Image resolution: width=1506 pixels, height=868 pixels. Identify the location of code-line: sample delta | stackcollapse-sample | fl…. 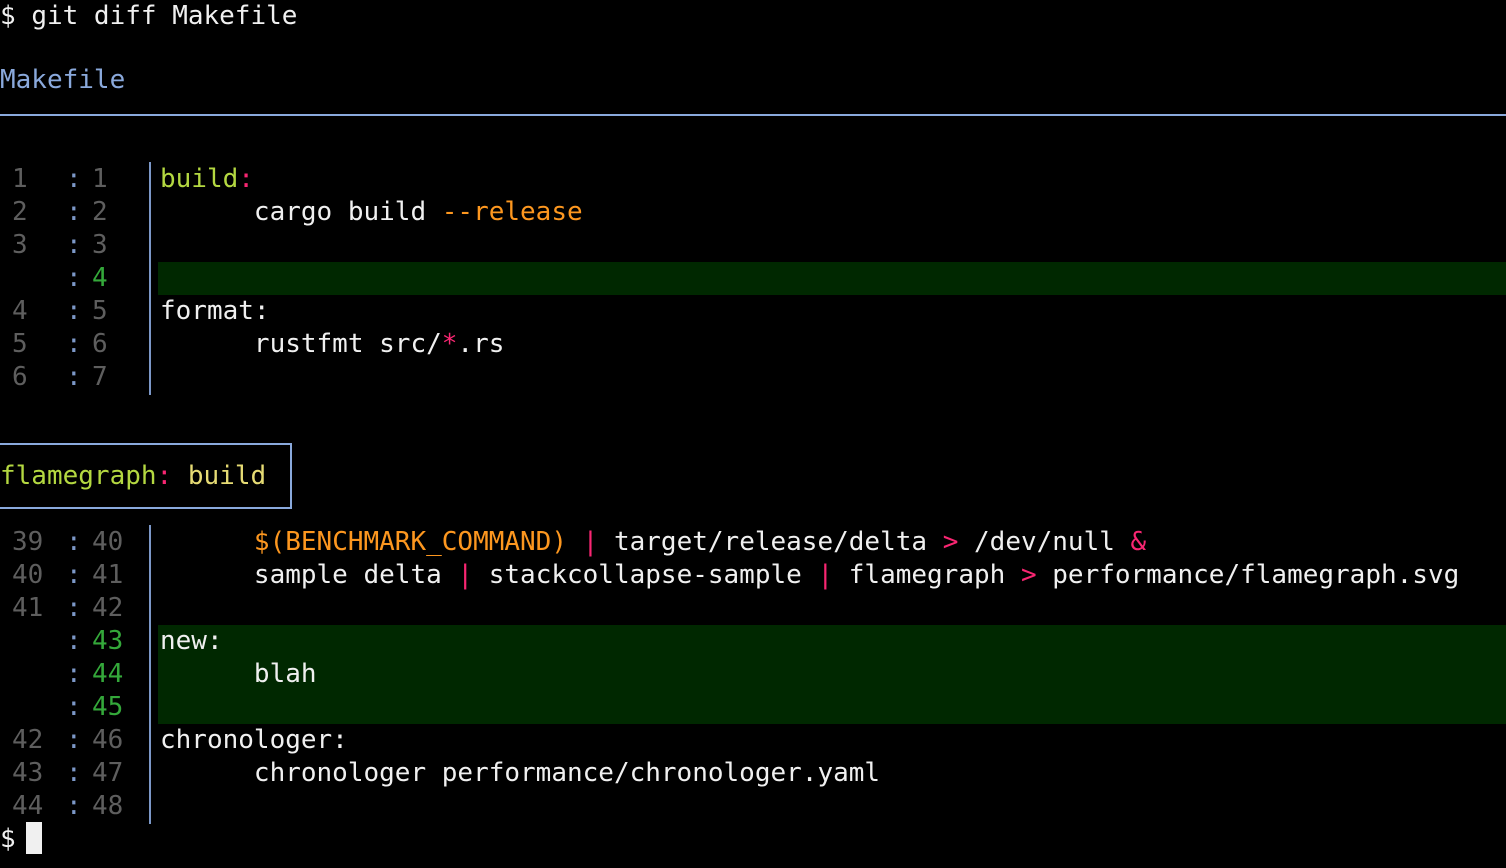
(832, 575).